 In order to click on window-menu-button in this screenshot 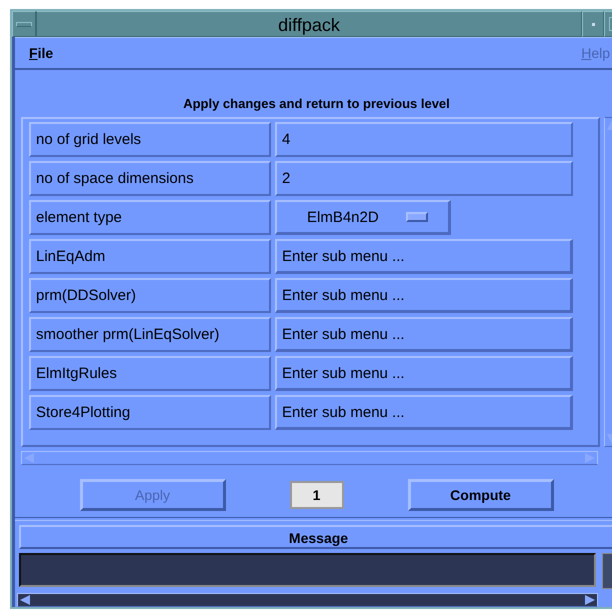, I will do `click(24, 24)`.